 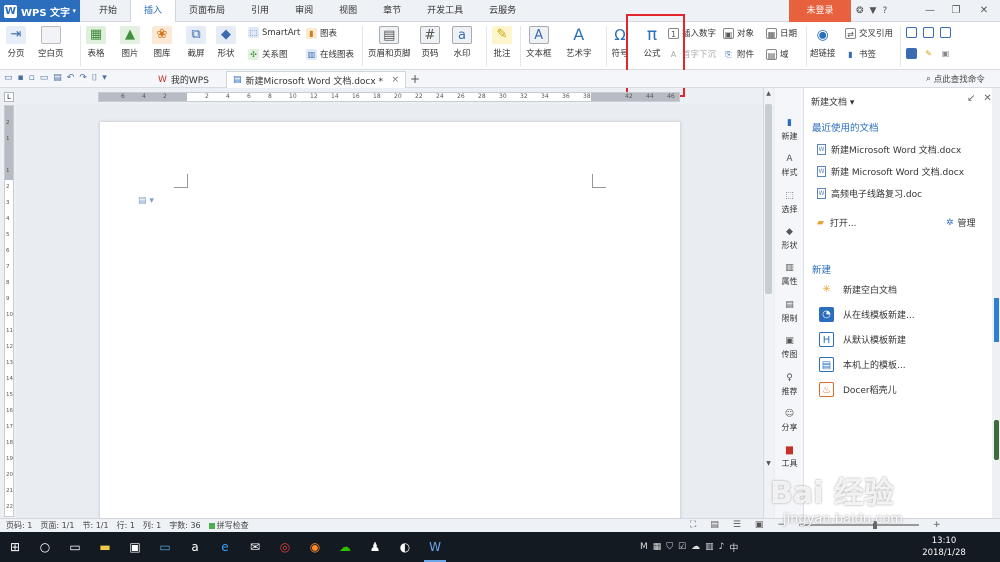 I want to click on zoom-in-icon: +, so click(x=937, y=525).